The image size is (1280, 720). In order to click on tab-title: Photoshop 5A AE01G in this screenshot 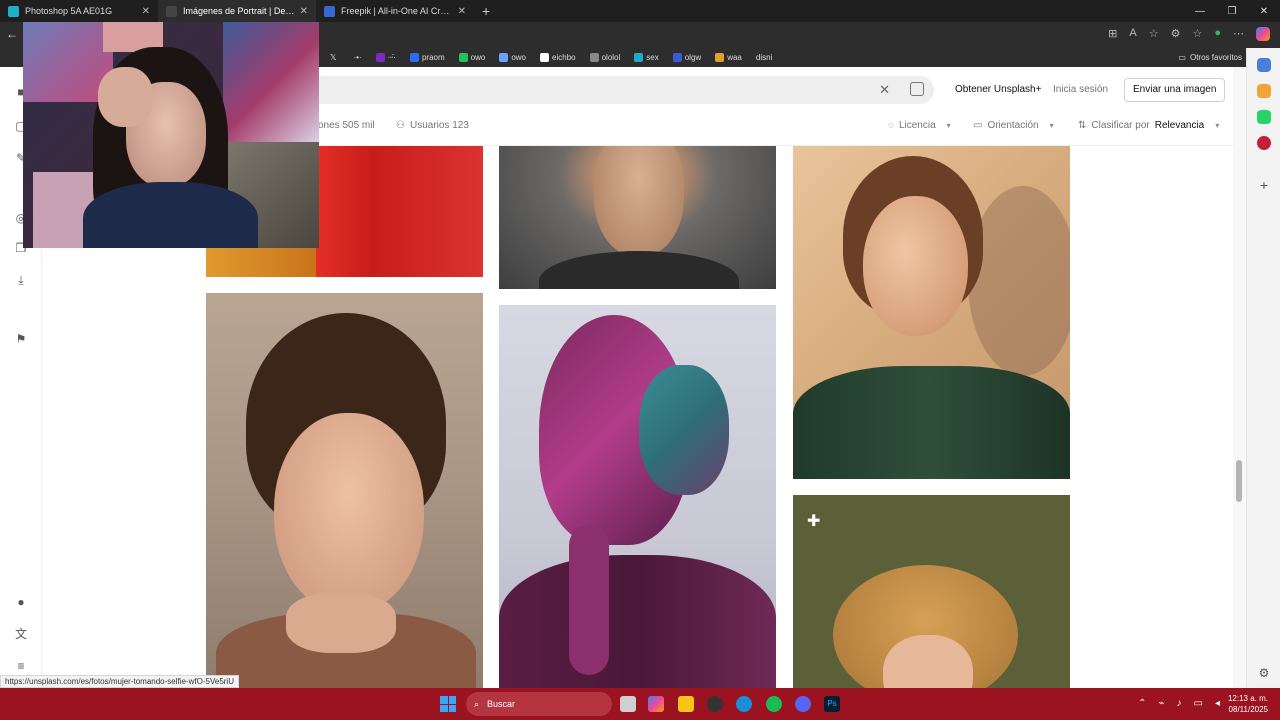, I will do `click(69, 11)`.